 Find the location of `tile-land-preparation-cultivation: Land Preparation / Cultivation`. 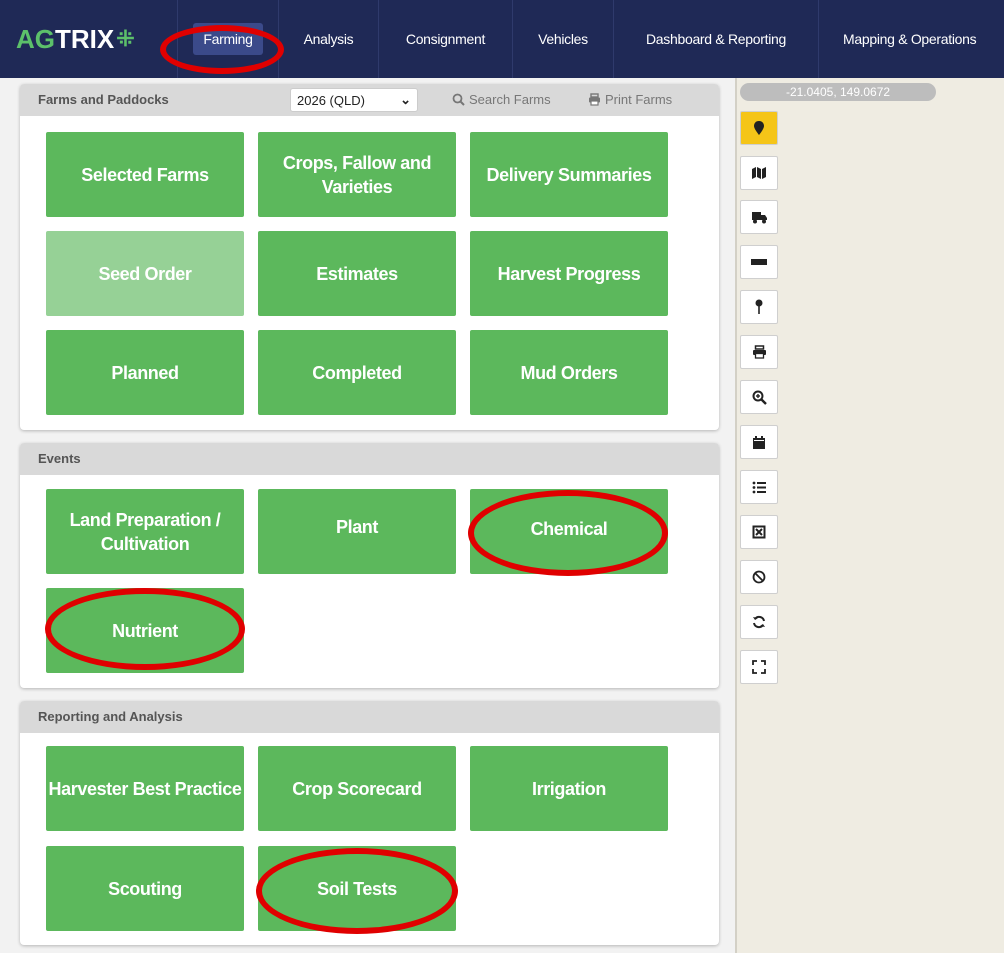

tile-land-preparation-cultivation: Land Preparation / Cultivation is located at coordinates (145, 531).